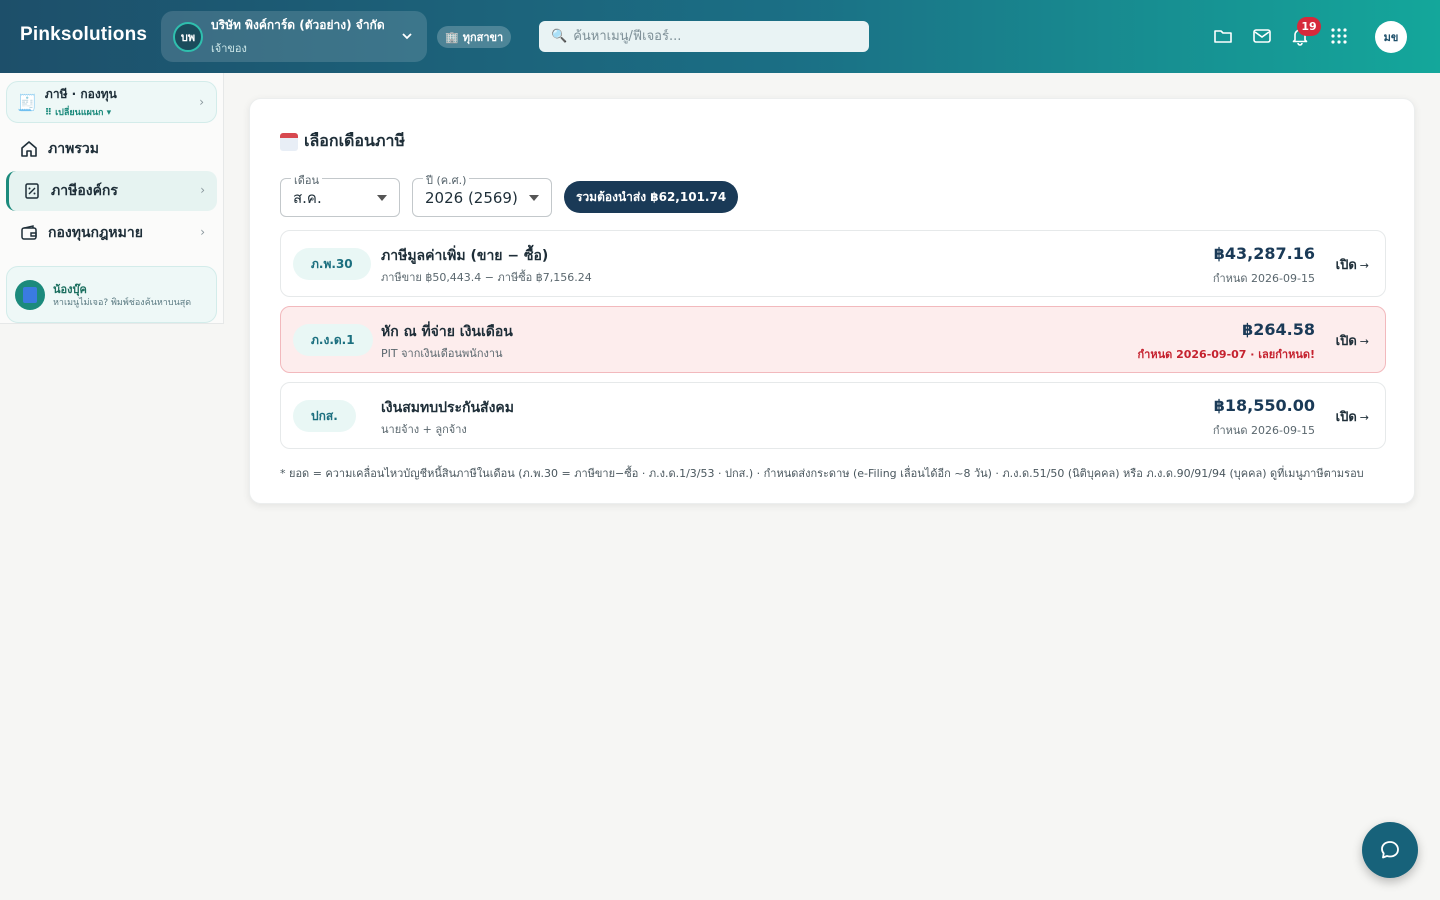  What do you see at coordinates (1223, 36) in the screenshot?
I see `folder-icon` at bounding box center [1223, 36].